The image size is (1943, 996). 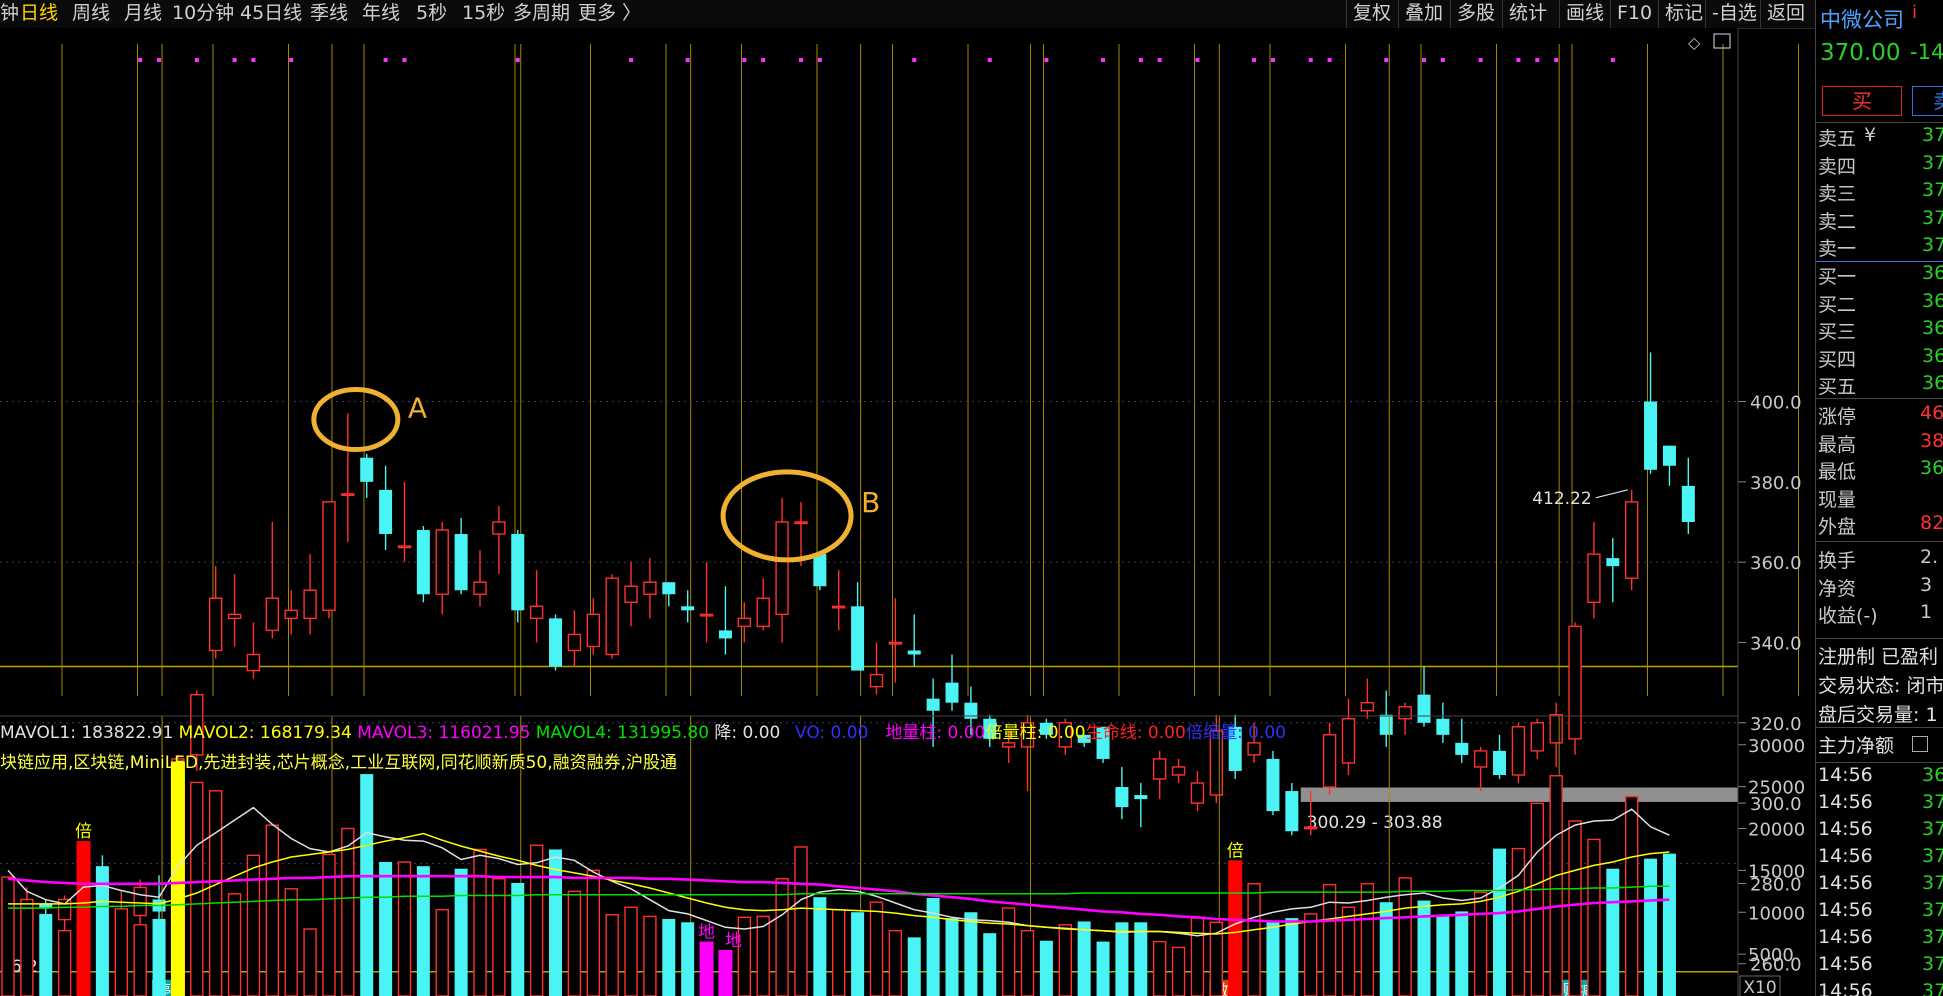 What do you see at coordinates (1862, 101) in the screenshot?
I see `buy-button: 买` at bounding box center [1862, 101].